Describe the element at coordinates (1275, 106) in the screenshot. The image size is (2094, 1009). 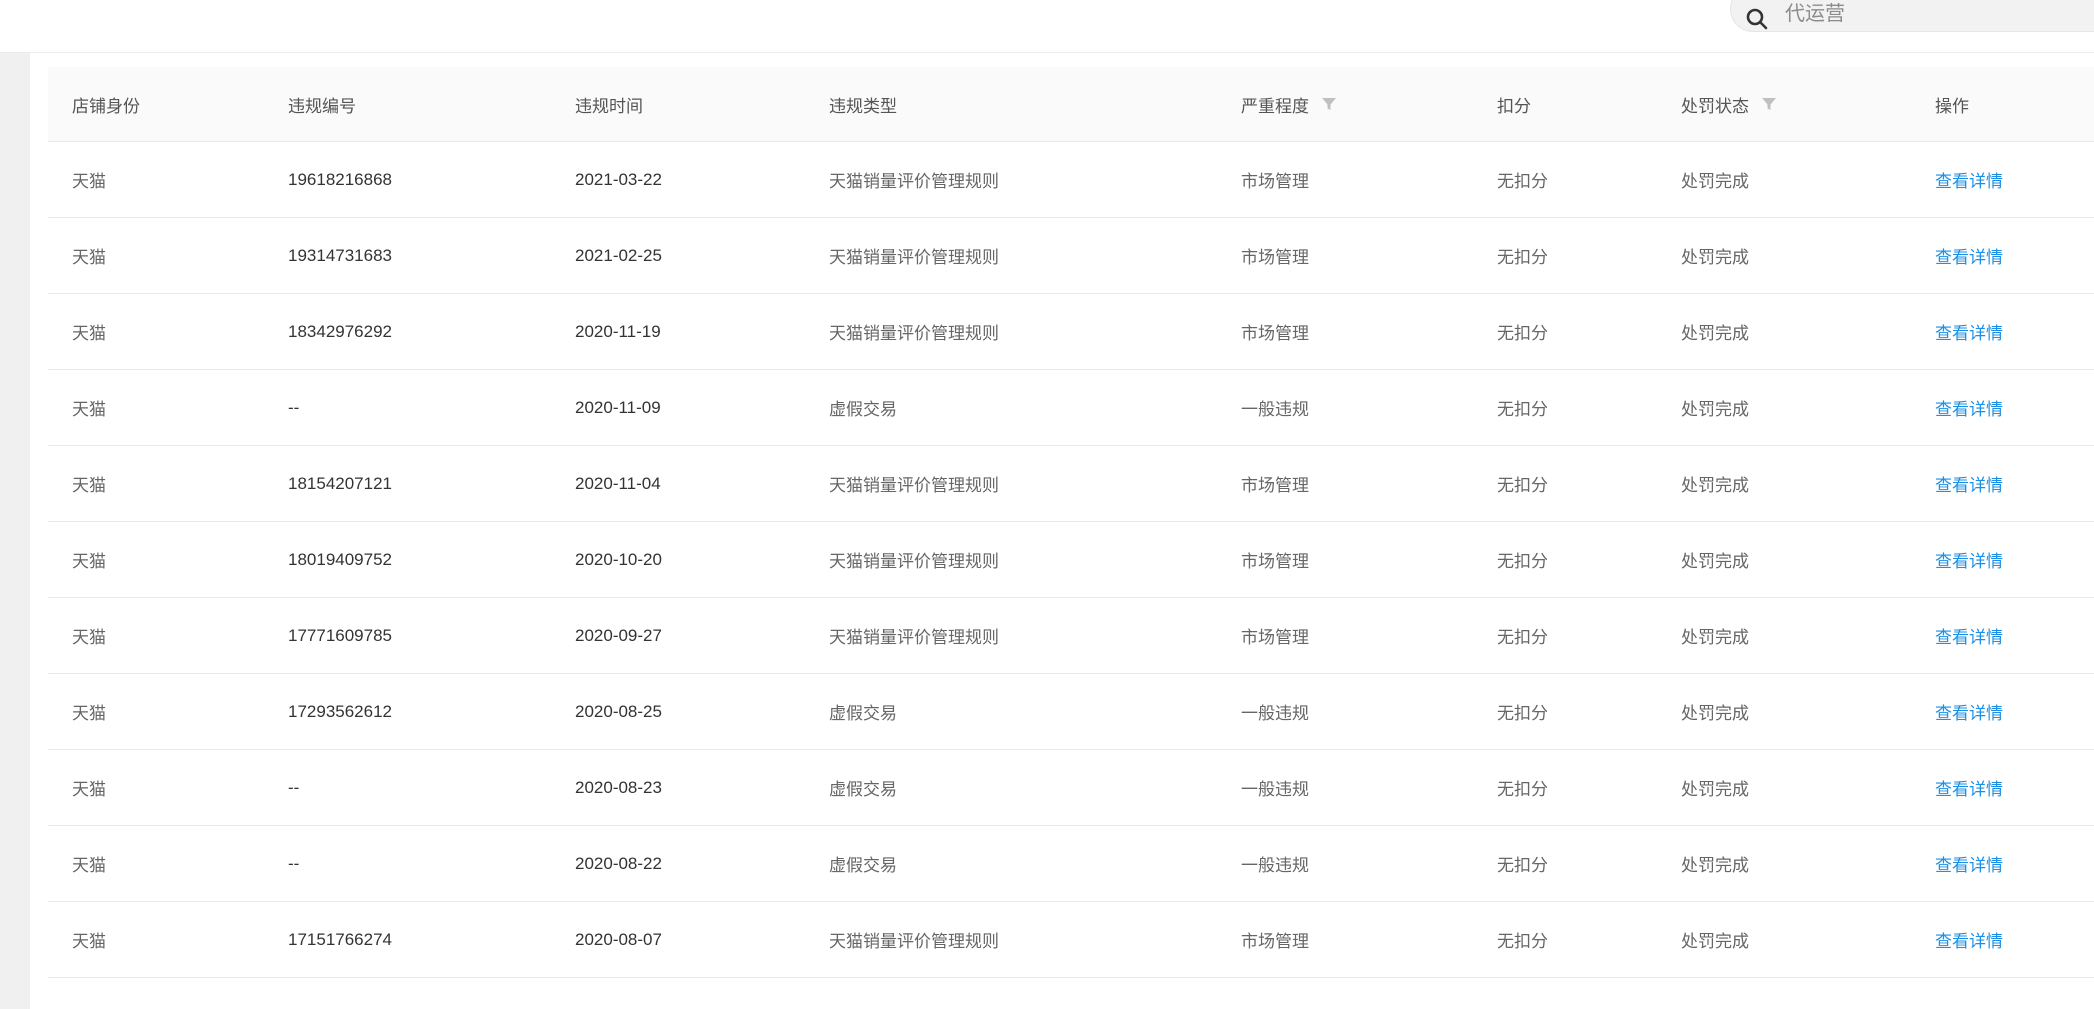
I see `header-severity-label: 严重程度` at that location.